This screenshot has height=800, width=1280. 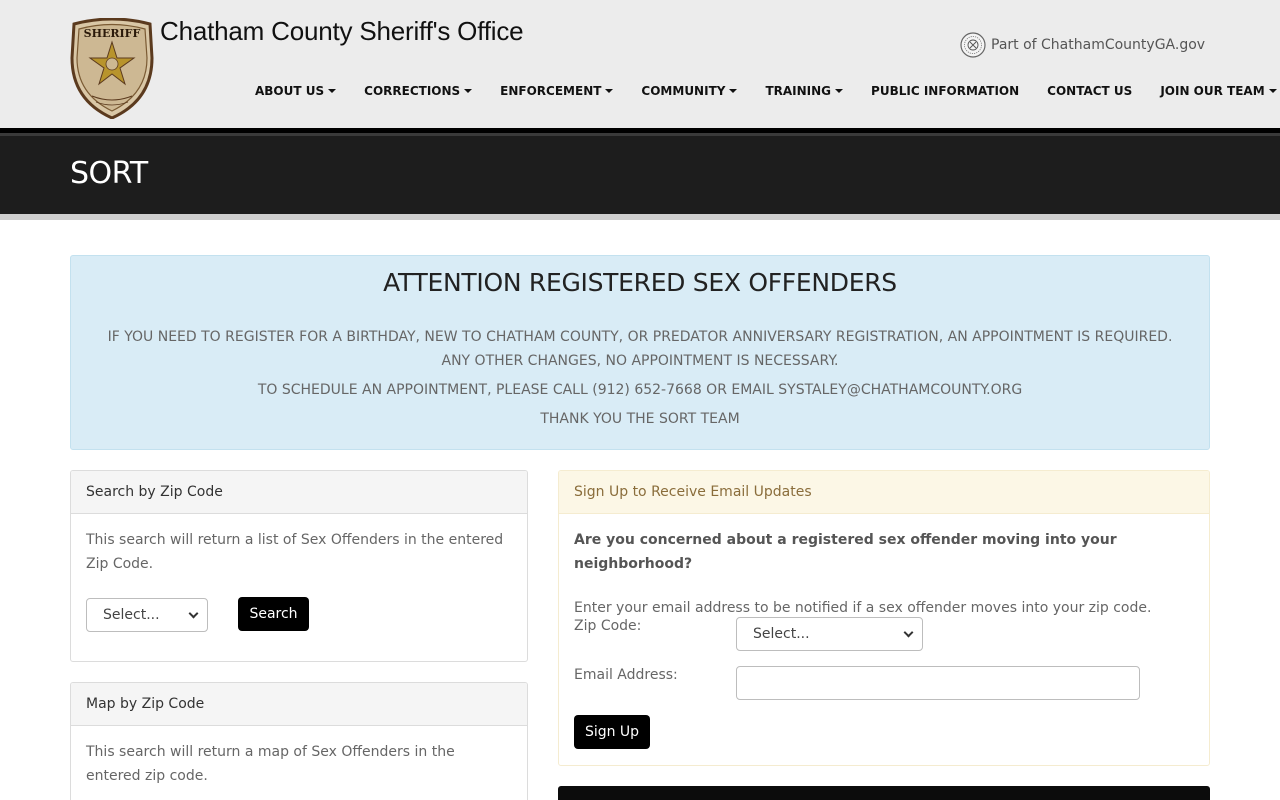 I want to click on county-gov-link-text: Part of ChathamCountyGA.gov, so click(x=1098, y=45).